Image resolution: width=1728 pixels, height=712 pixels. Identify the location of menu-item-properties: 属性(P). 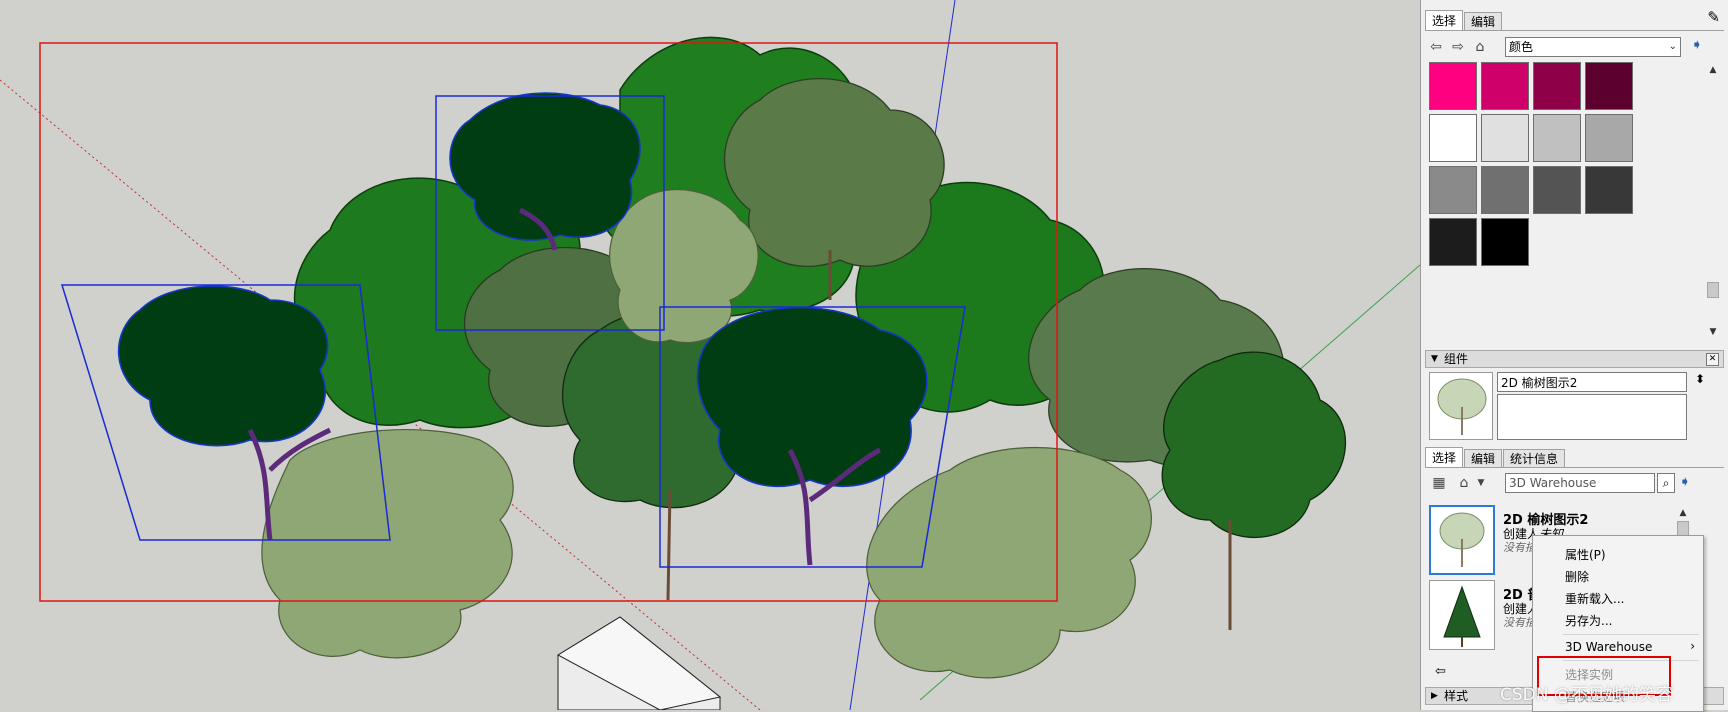
(1585, 554).